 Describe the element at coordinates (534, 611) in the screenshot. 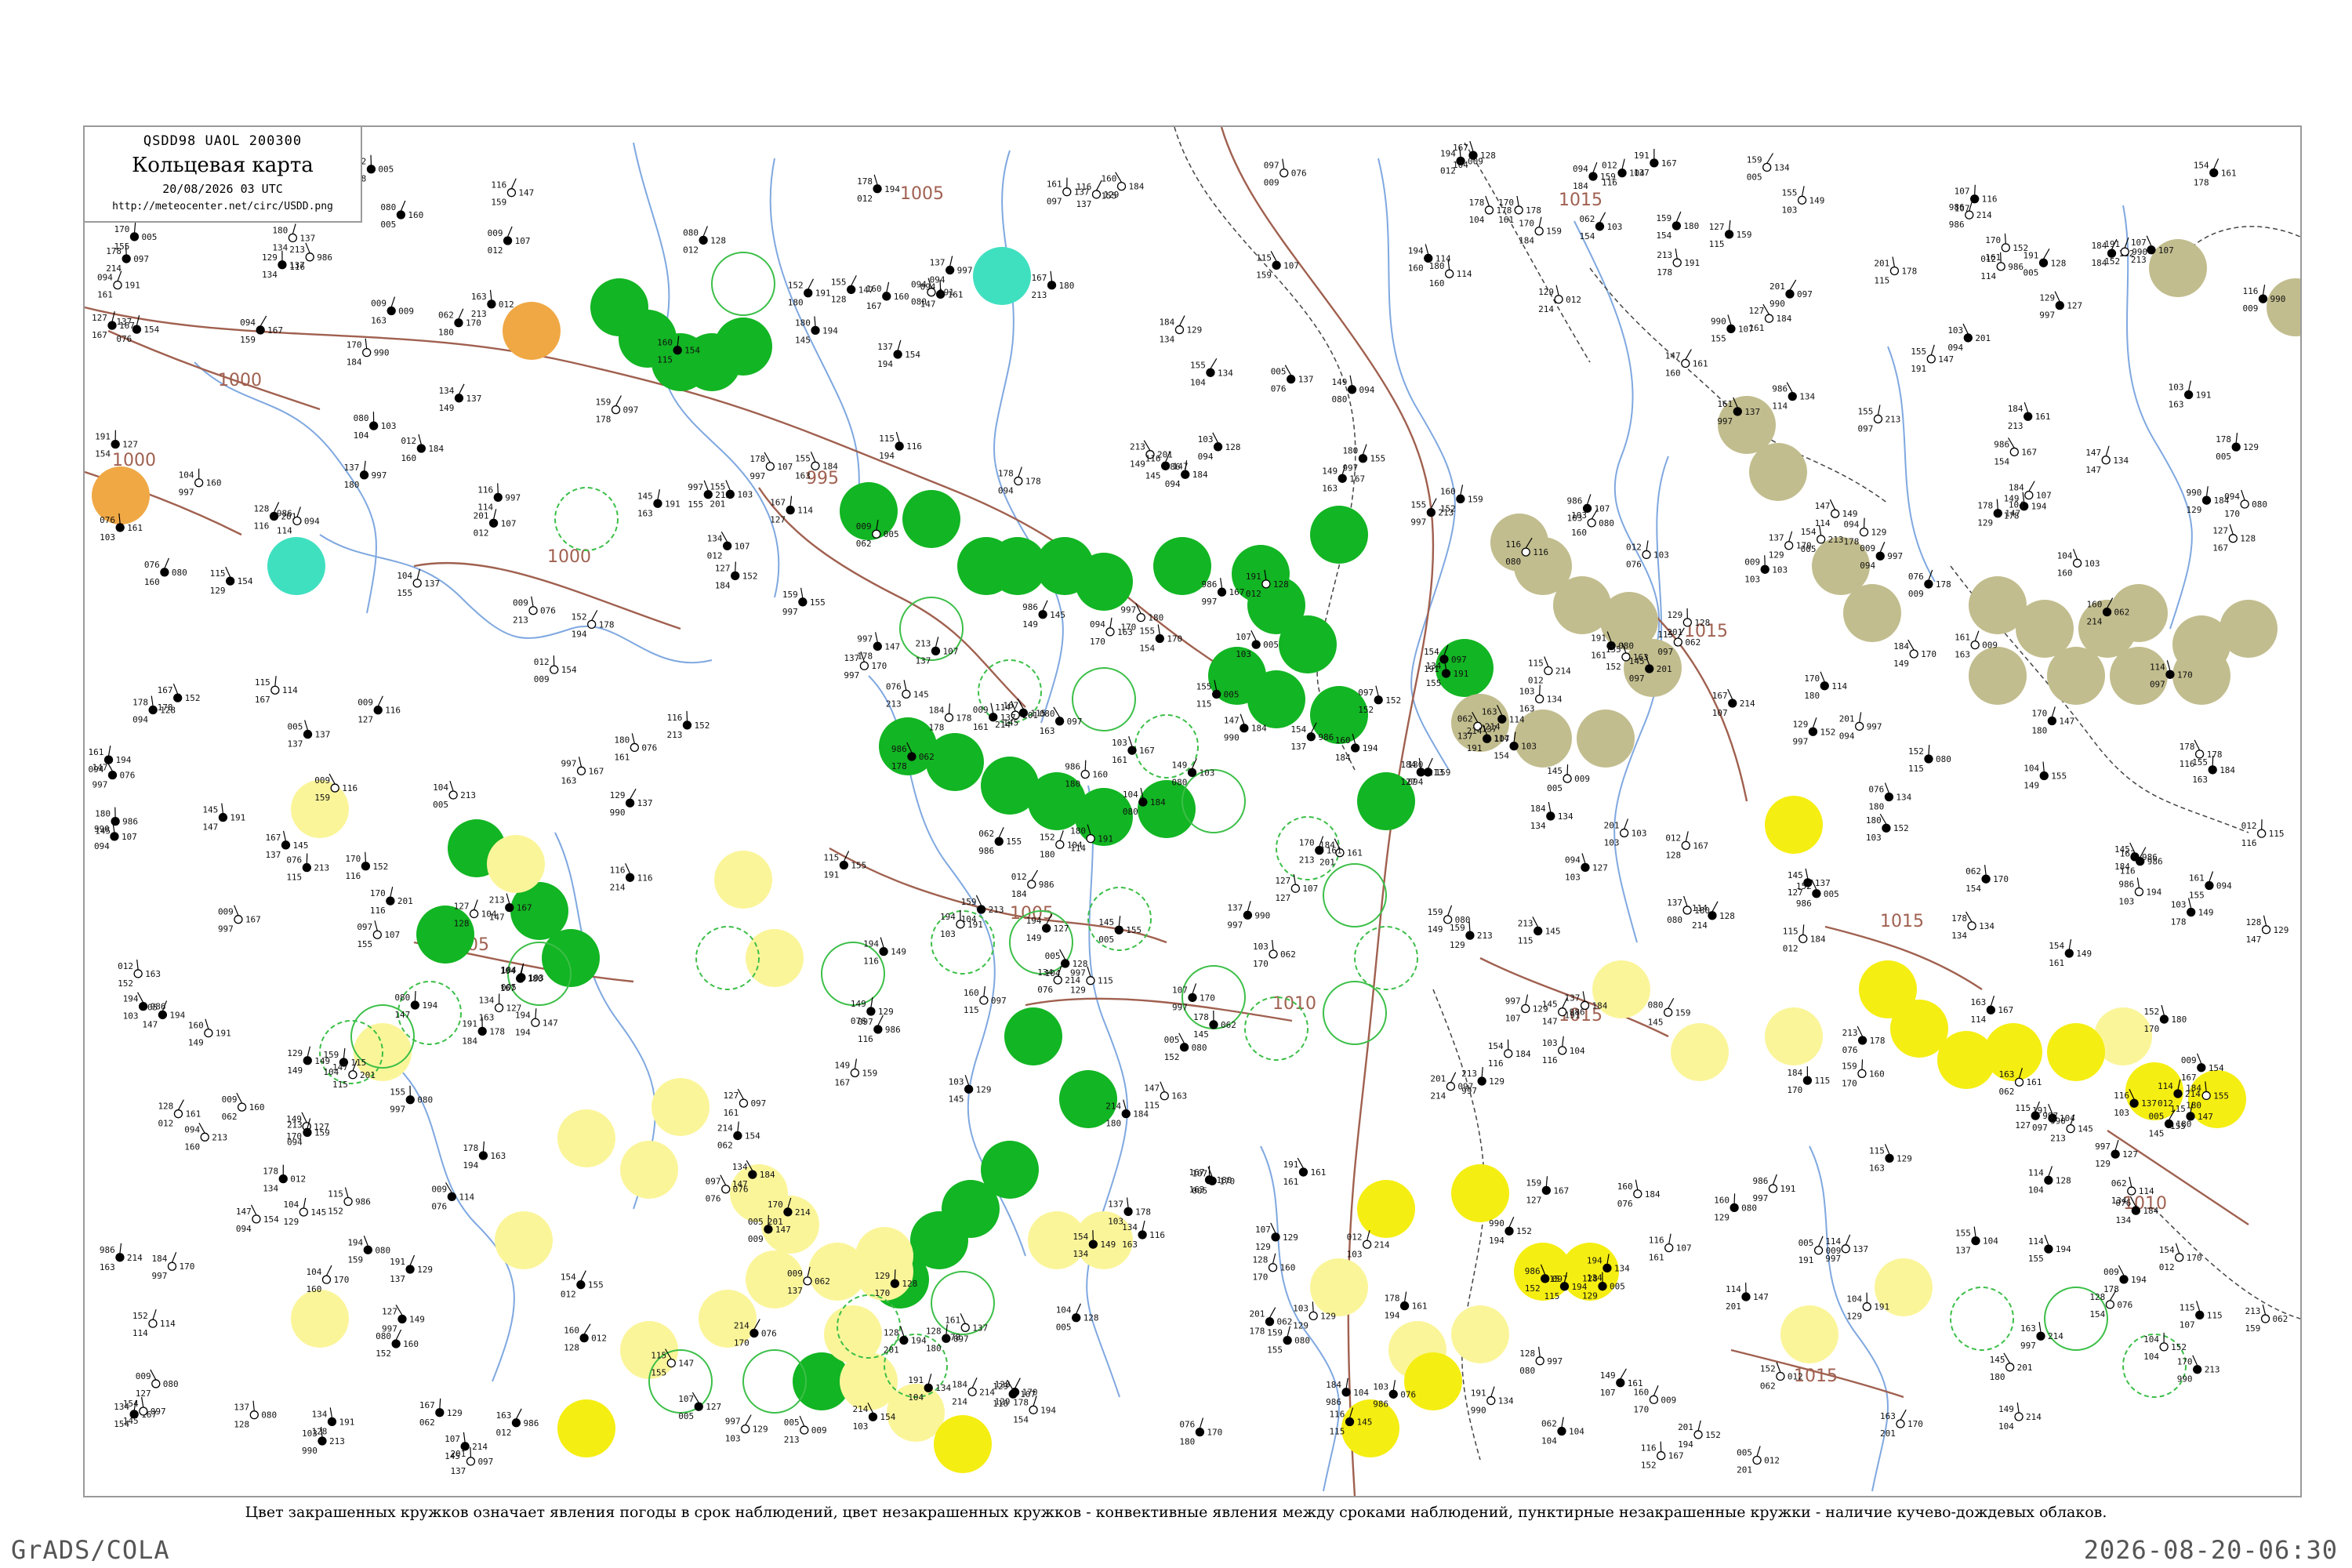

I see `station-plot: 009 076 213` at that location.